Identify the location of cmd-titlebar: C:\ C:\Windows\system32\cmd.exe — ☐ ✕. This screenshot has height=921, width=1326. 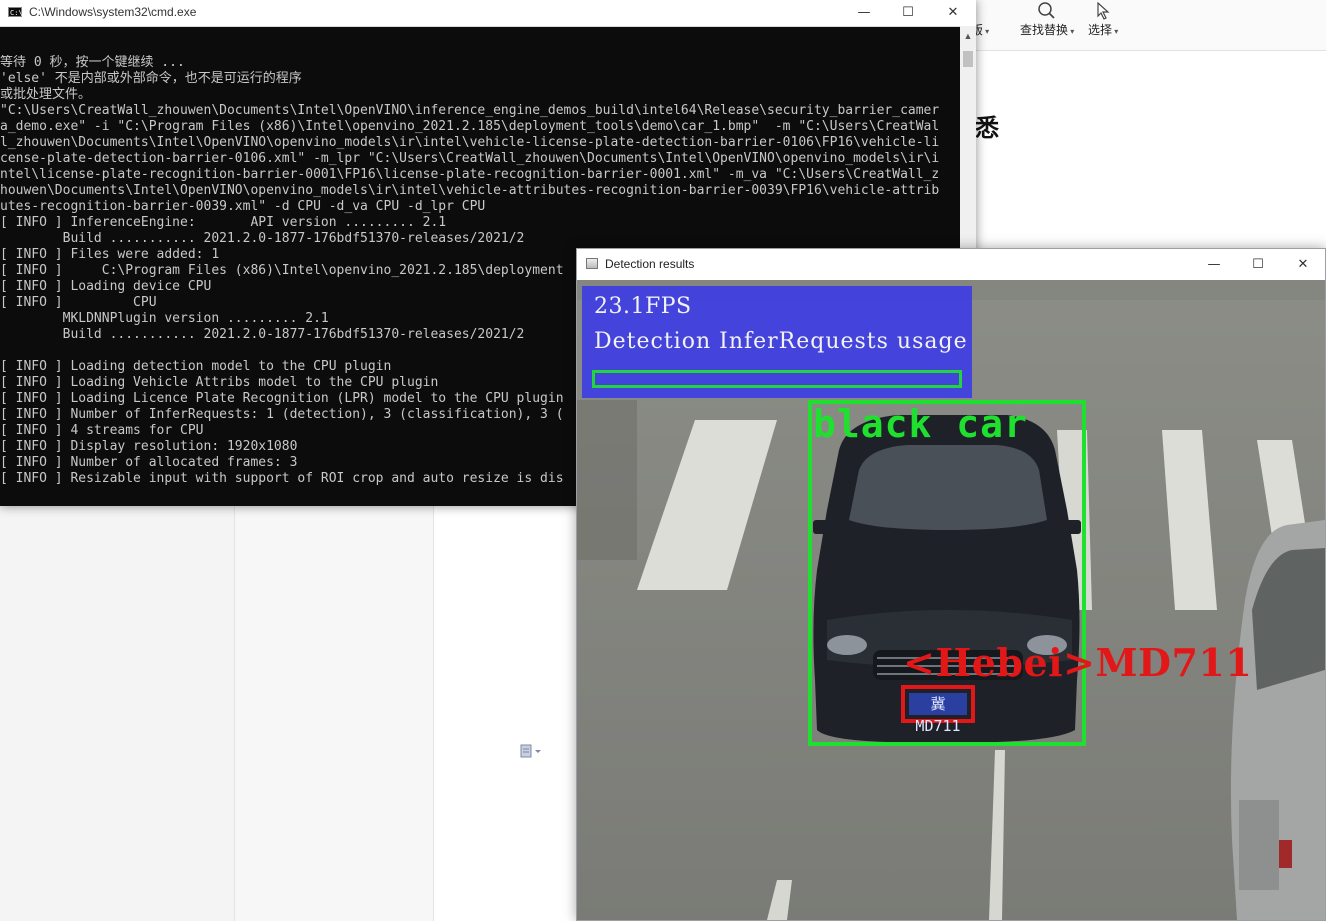
(488, 13).